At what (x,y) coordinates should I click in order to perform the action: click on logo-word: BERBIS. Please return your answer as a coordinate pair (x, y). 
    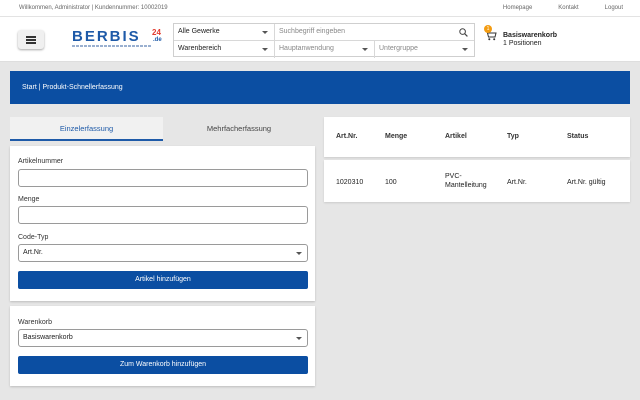
    Looking at the image, I should click on (106, 36).